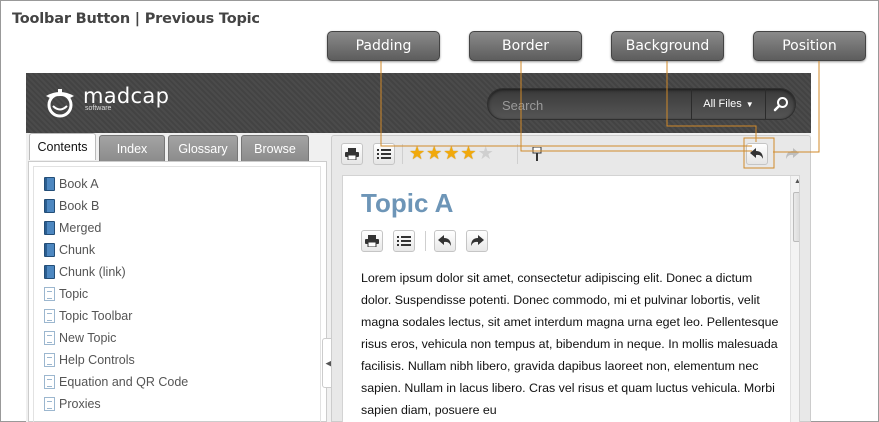 Image resolution: width=879 pixels, height=422 pixels. Describe the element at coordinates (203, 148) in the screenshot. I see `tab-glossary: Glossary` at that location.